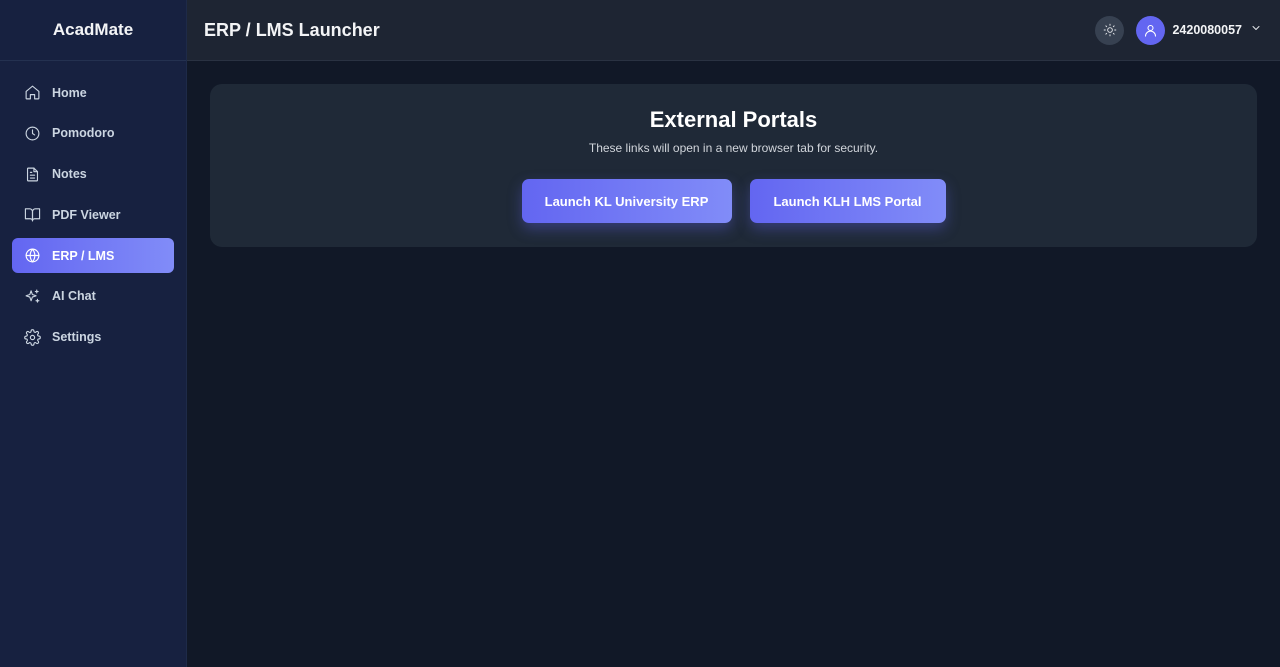  What do you see at coordinates (86, 214) in the screenshot?
I see `sidebar-item-label: PDF Viewer` at bounding box center [86, 214].